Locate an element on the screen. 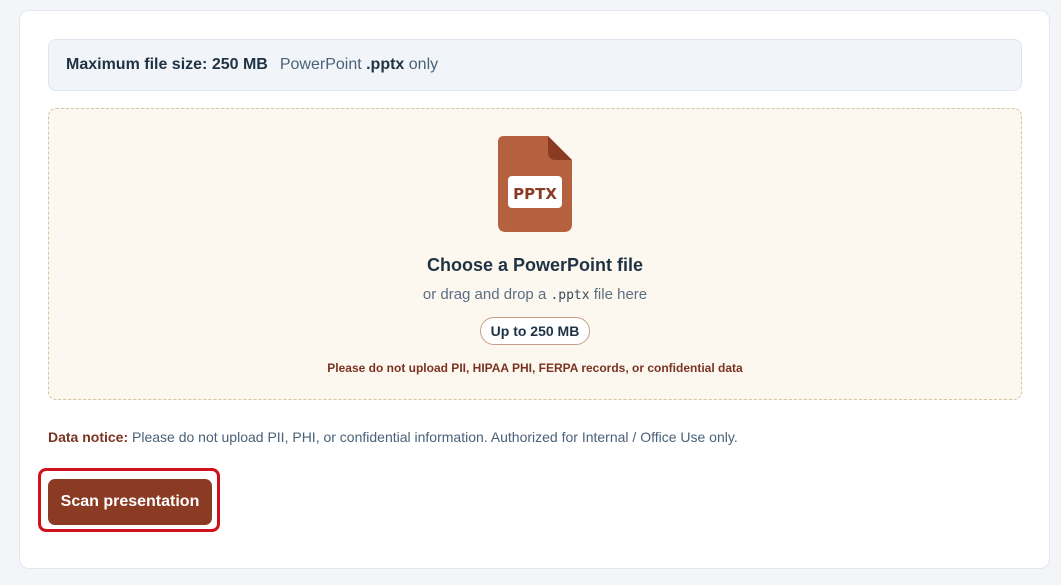  allowed-file-type: PowerPoint .pptx only is located at coordinates (359, 65).